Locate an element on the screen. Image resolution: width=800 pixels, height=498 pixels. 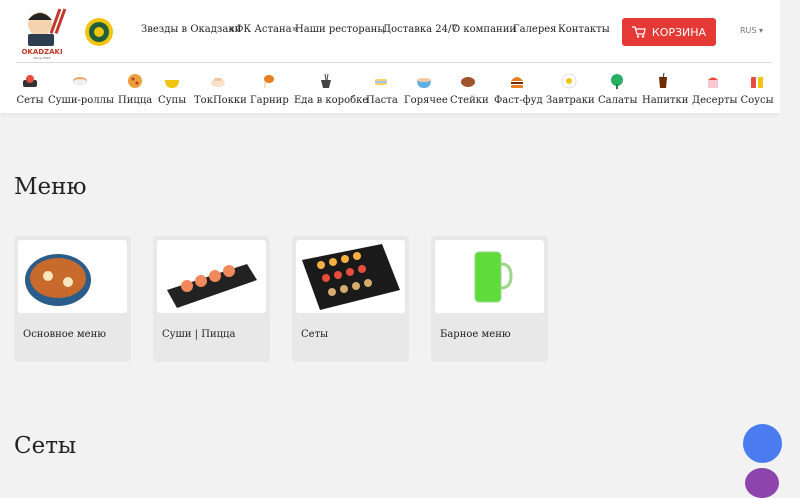
page-scrollbar is located at coordinates (790, 237).